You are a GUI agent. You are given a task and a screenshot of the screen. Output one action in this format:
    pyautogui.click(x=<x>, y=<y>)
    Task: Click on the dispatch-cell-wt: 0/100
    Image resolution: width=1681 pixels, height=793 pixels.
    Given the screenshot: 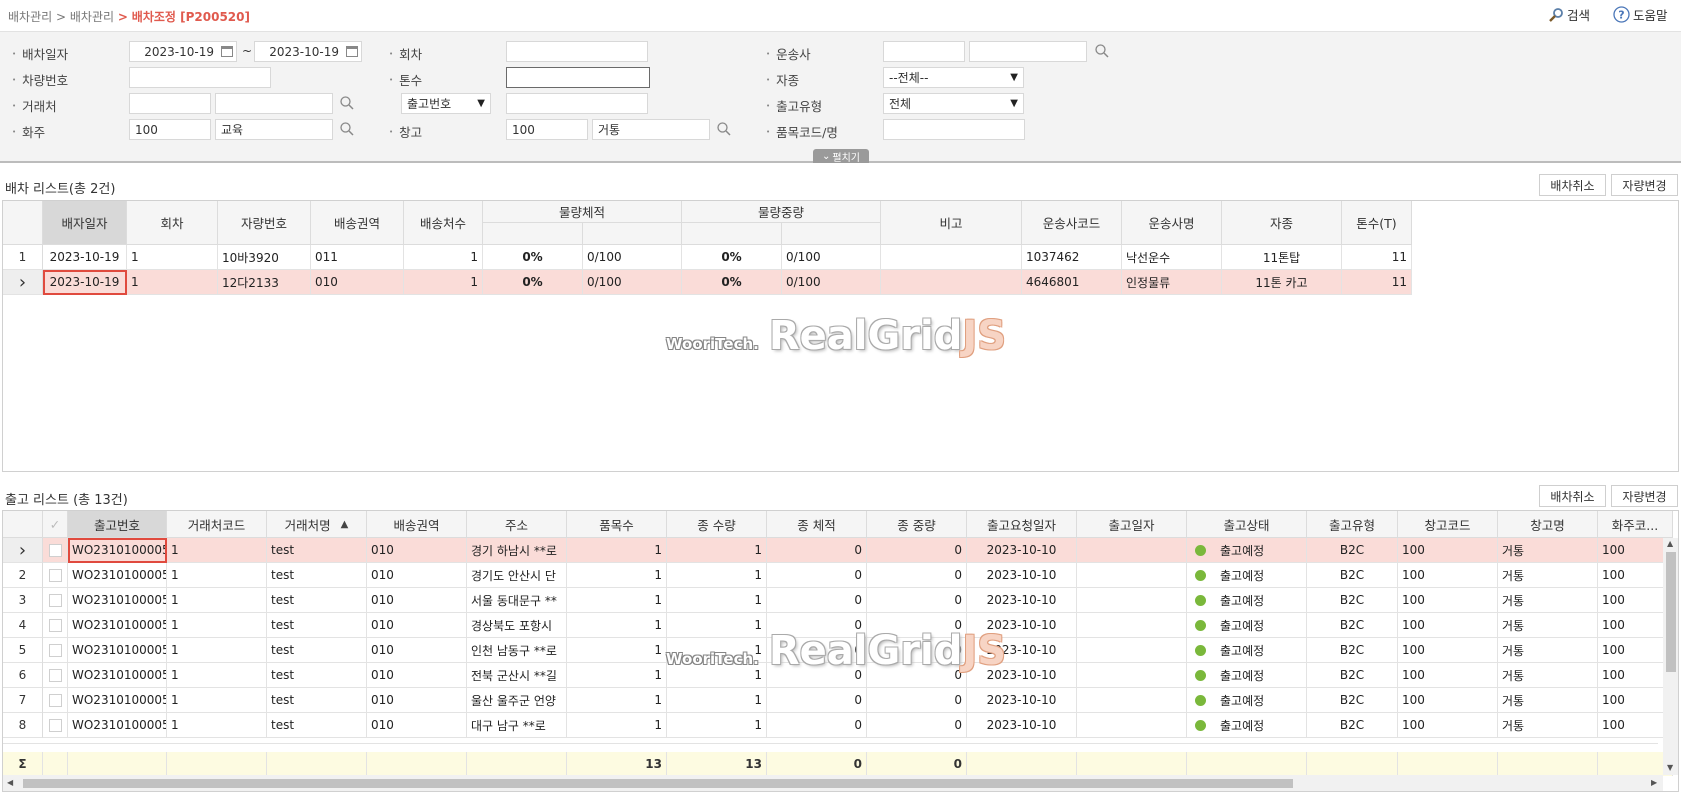 What is the action you would take?
    pyautogui.click(x=831, y=282)
    